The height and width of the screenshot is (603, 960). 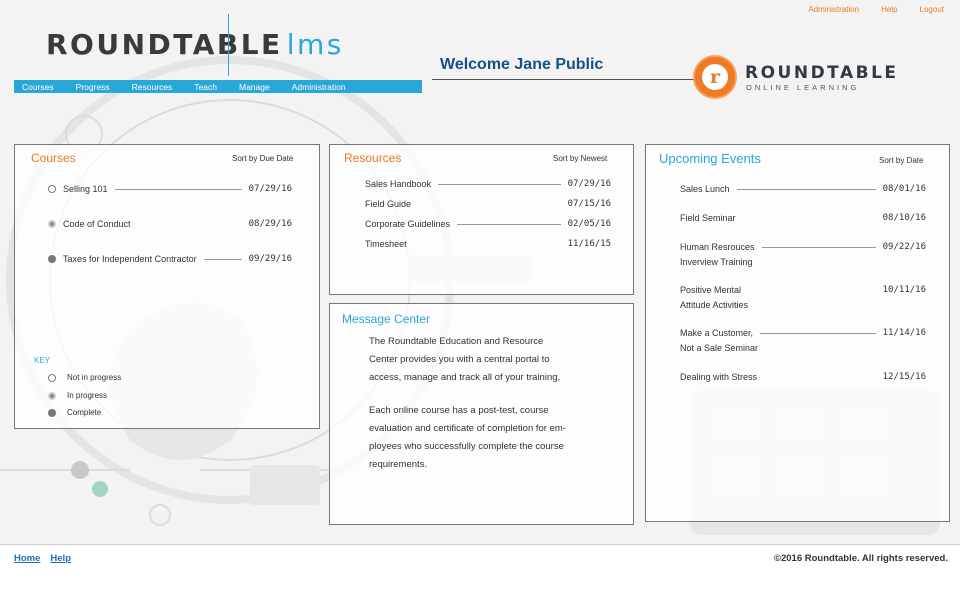 I want to click on resource-row: Corporate Guidelines 02/05/16, so click(x=488, y=224).